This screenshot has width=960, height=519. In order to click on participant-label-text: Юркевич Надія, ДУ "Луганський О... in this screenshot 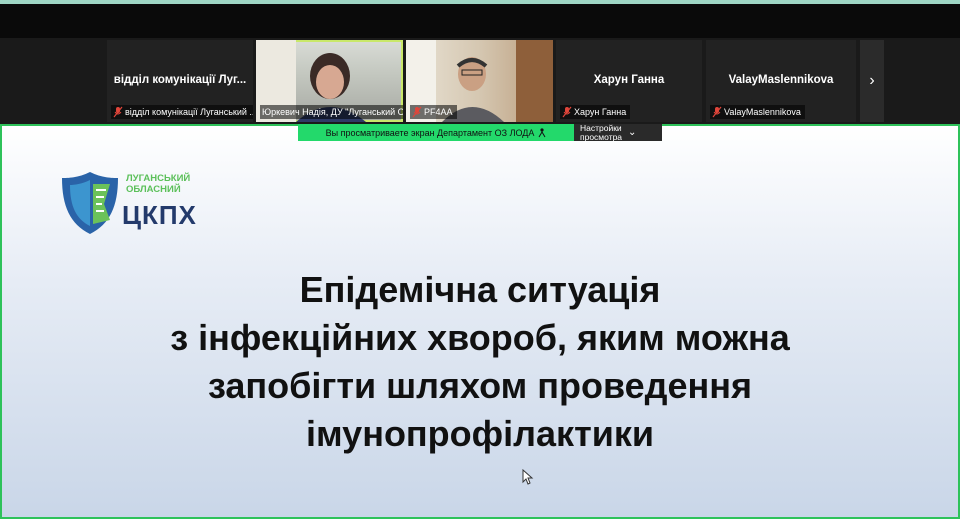, I will do `click(332, 112)`.